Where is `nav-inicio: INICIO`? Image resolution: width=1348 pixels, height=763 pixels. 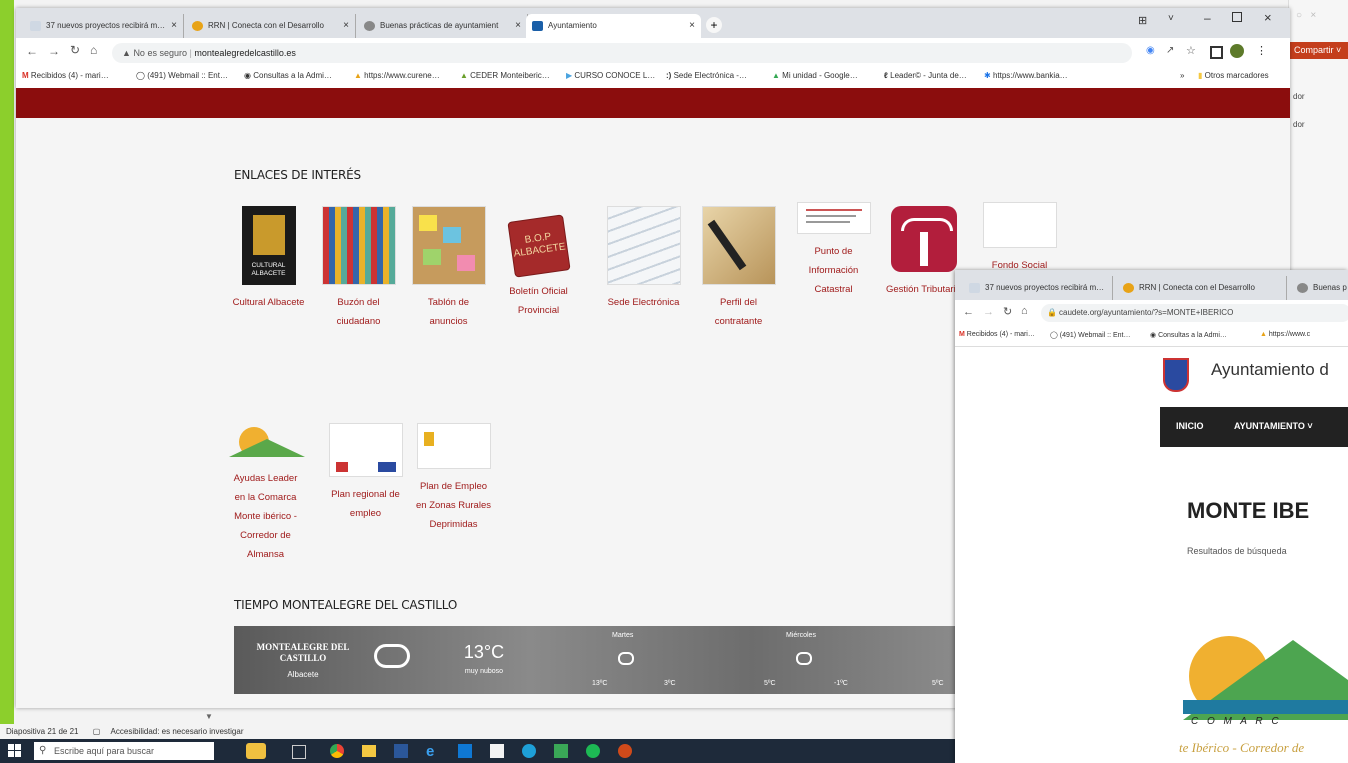 nav-inicio: INICIO is located at coordinates (1190, 426).